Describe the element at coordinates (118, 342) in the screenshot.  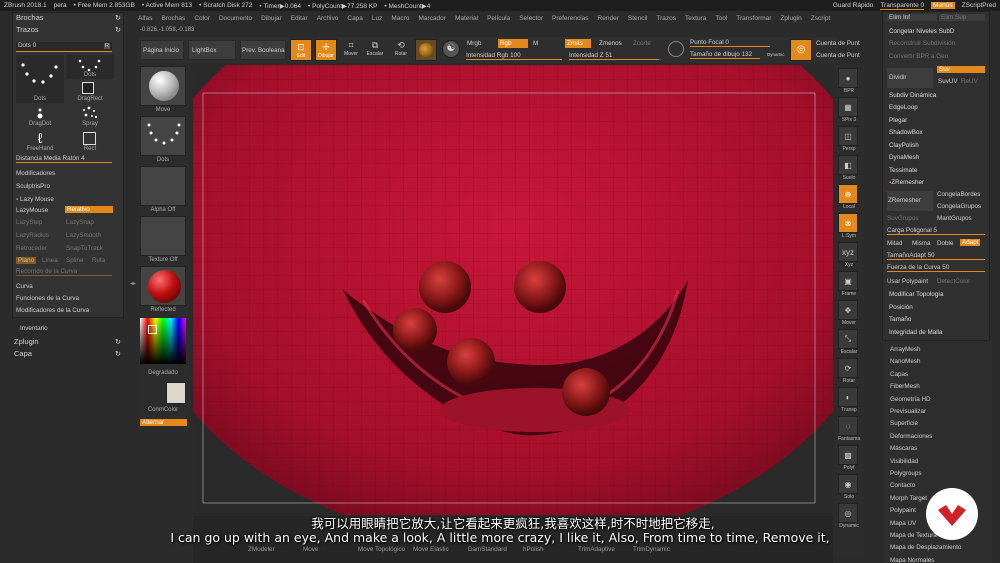
I see `zplugin-toggle-icon: ↻` at that location.